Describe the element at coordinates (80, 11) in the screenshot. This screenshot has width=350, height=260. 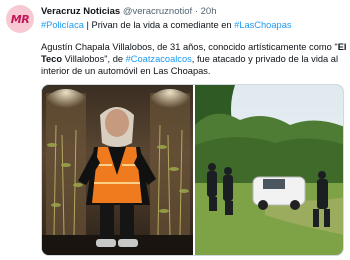
I see `author-name: Veracruz Noticias` at that location.